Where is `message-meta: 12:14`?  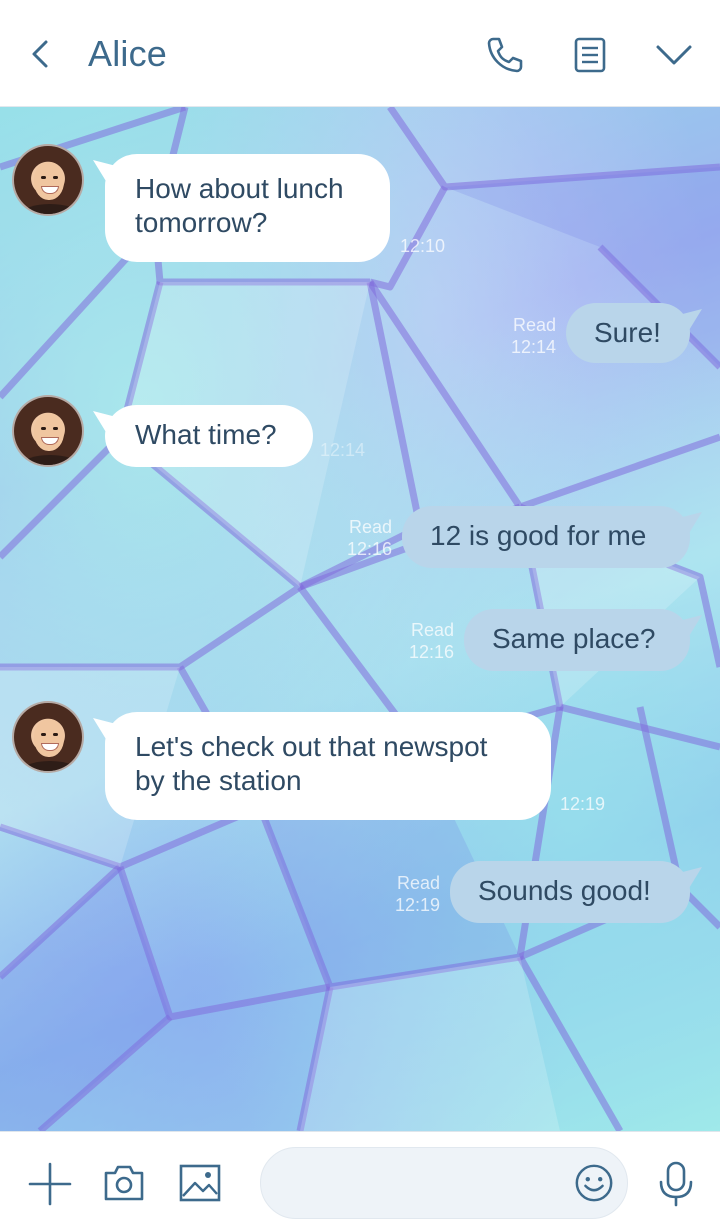
message-meta: 12:14 is located at coordinates (342, 450).